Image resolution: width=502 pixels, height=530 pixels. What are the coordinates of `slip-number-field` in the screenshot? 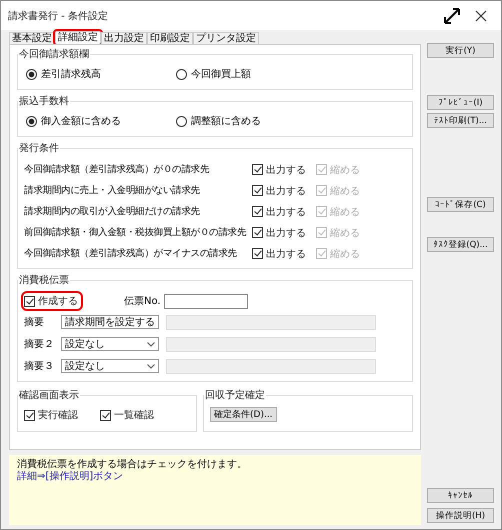 It's located at (206, 301).